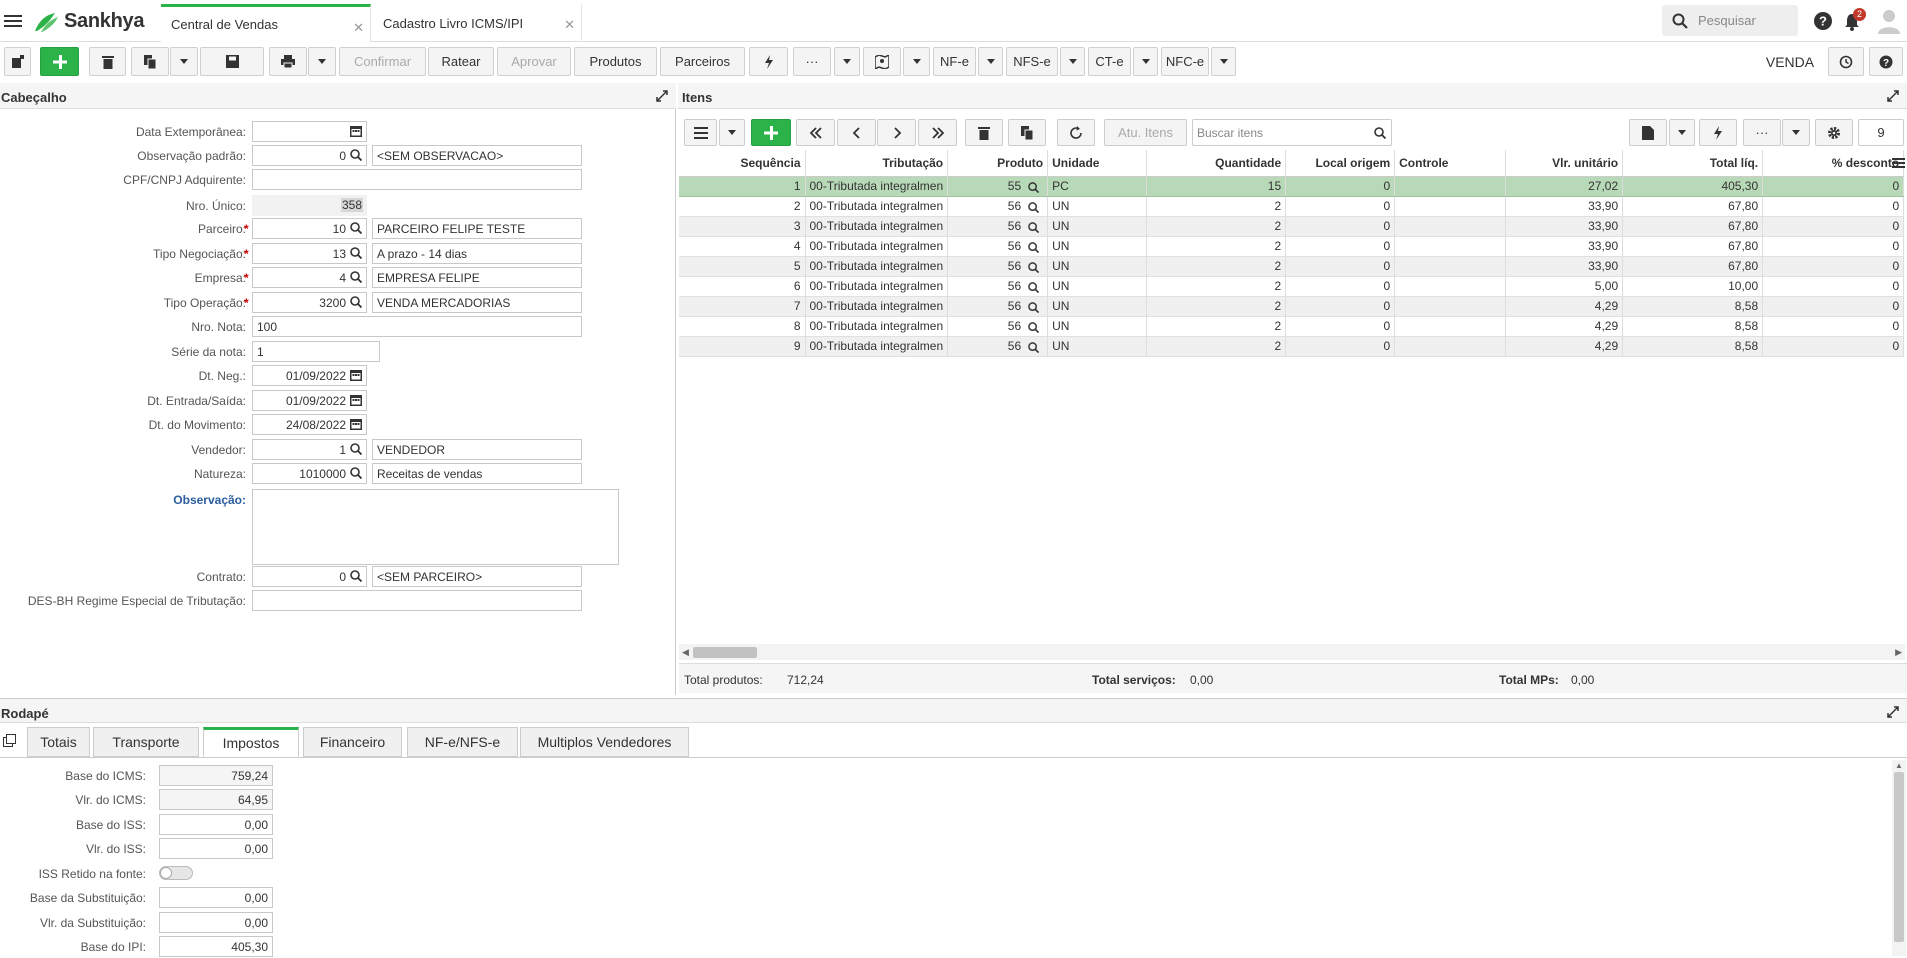  I want to click on list-view-button, so click(700, 132).